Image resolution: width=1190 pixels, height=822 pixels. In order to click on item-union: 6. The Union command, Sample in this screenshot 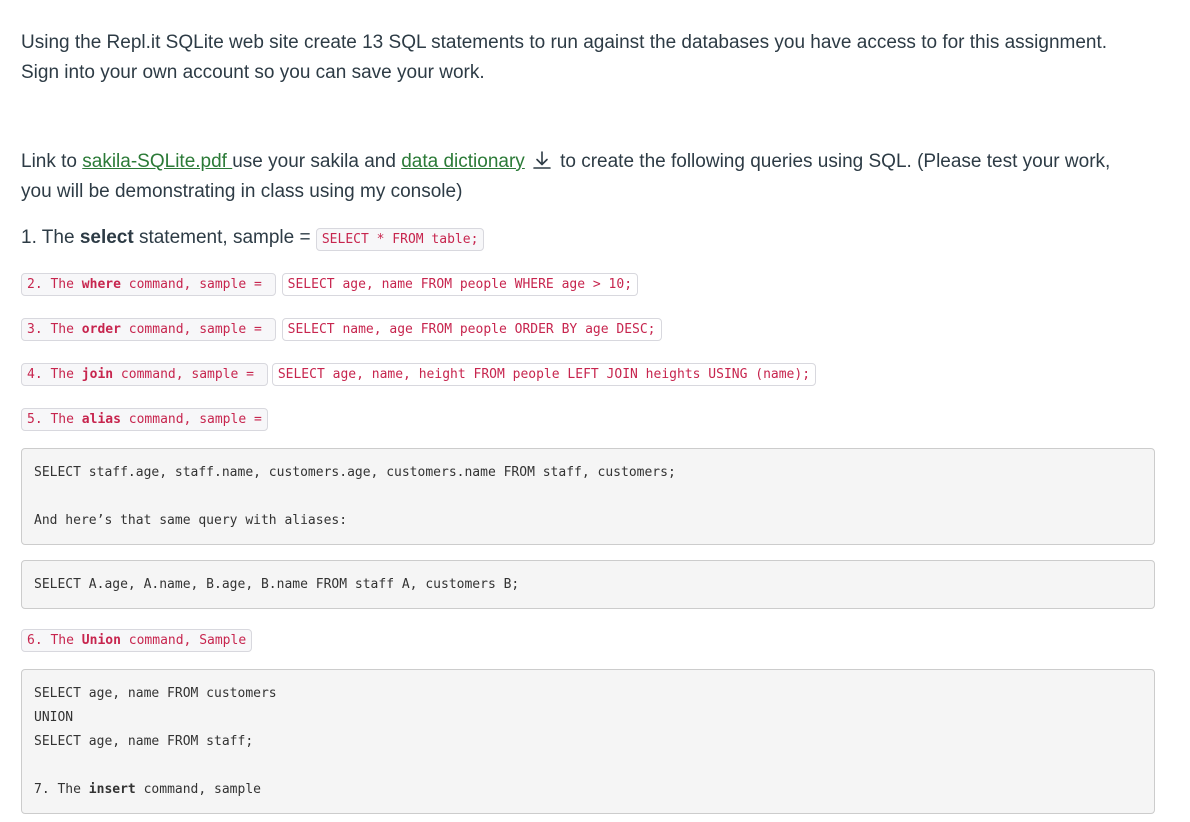, I will do `click(137, 640)`.